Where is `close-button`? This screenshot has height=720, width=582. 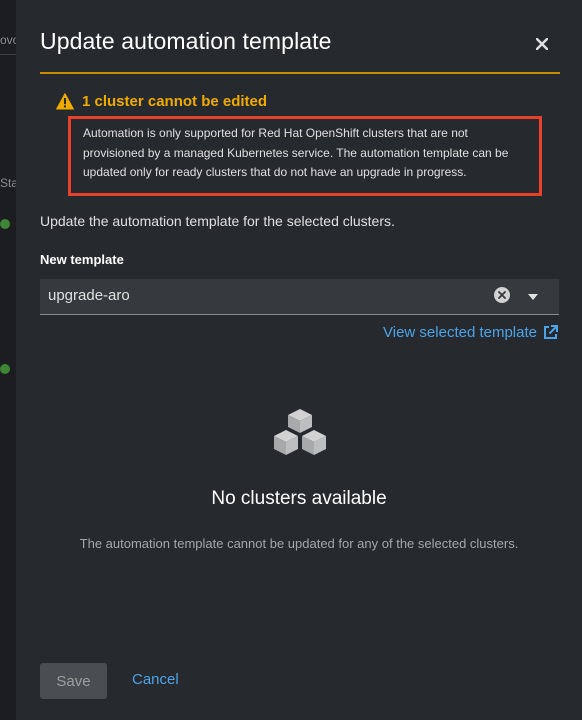
close-button is located at coordinates (542, 44).